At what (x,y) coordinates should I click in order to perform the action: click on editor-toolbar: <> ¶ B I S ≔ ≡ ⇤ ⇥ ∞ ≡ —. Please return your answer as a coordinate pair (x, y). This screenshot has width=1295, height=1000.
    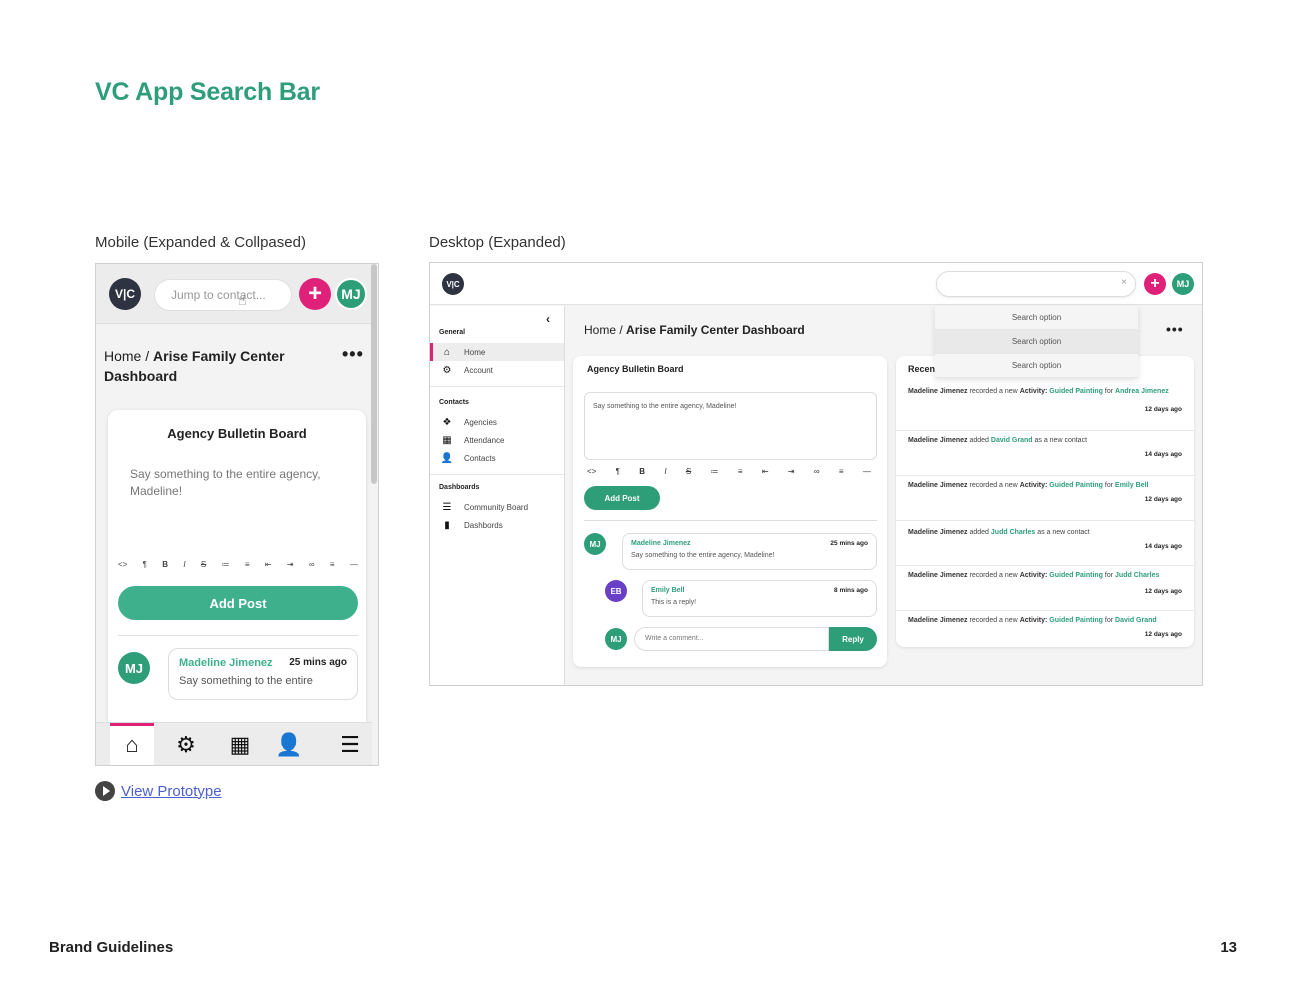
    Looking at the image, I should click on (729, 471).